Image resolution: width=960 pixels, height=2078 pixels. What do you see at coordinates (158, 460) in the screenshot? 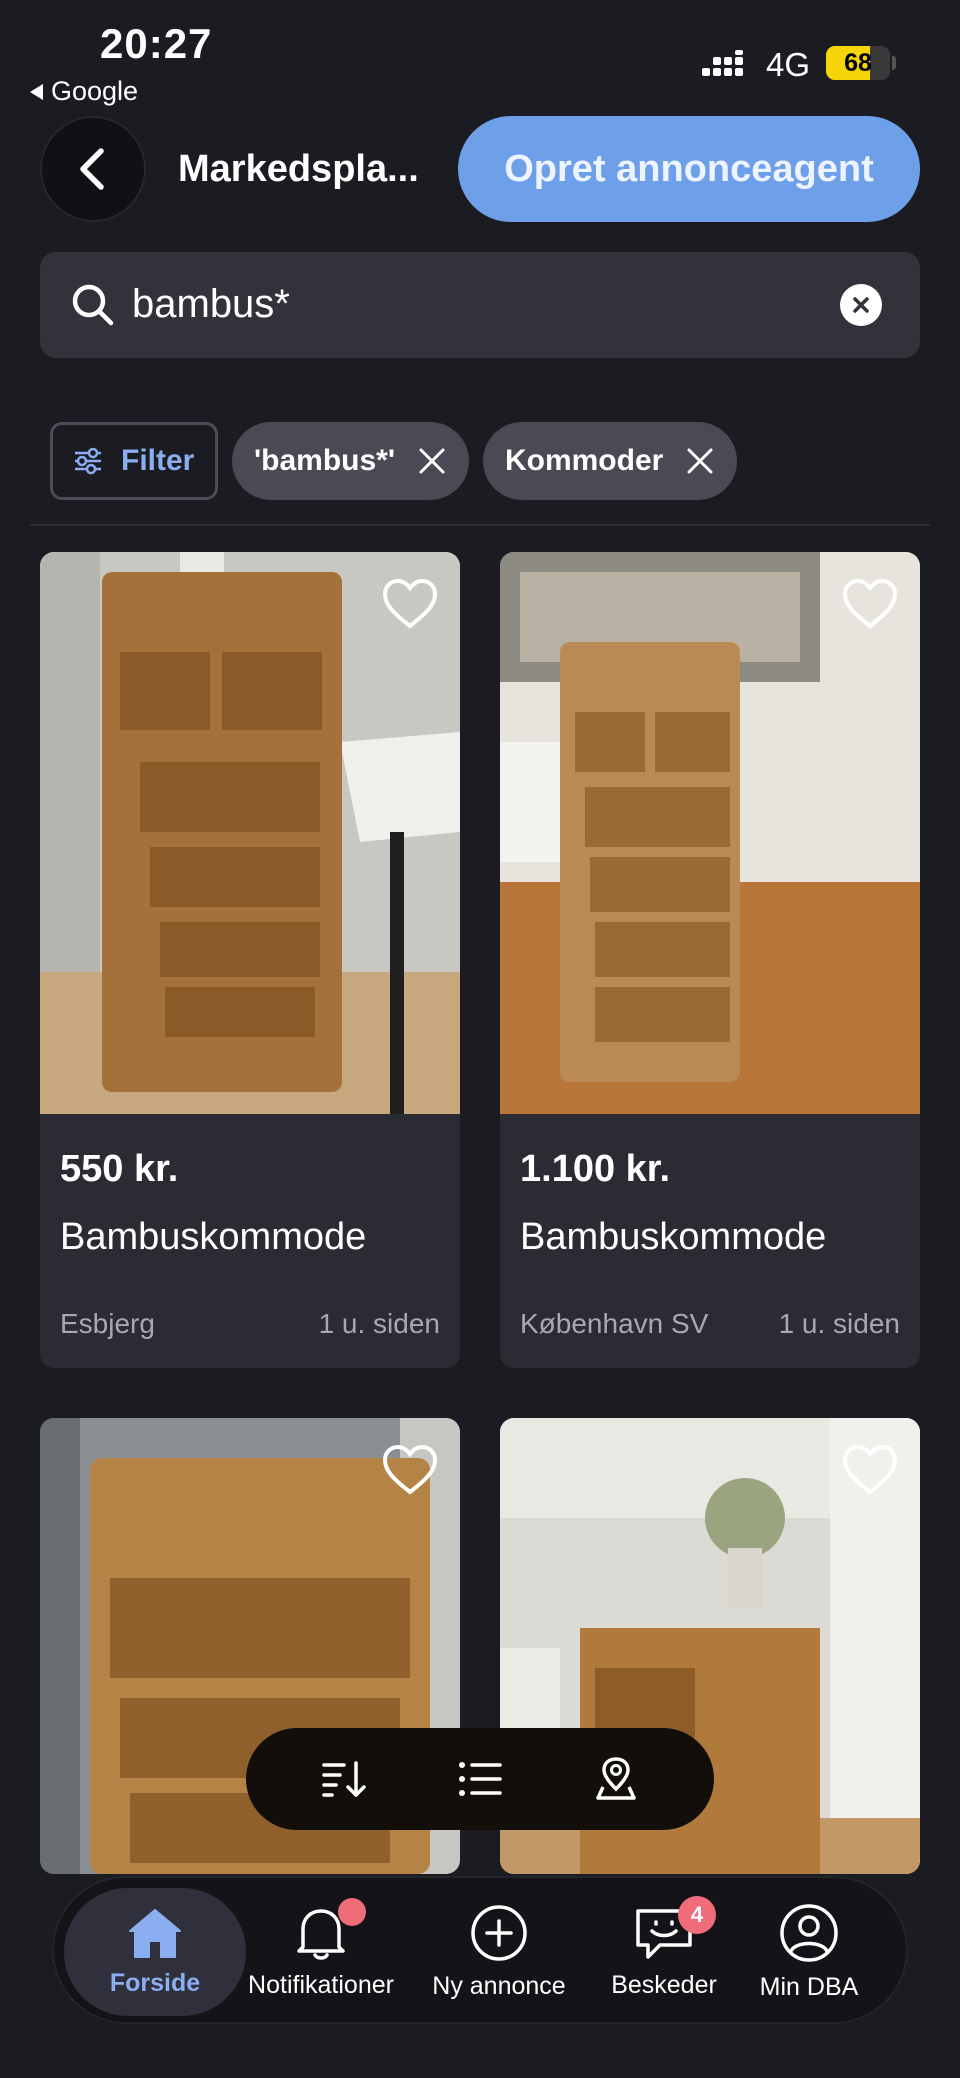
I see `filter-label: Filter` at bounding box center [158, 460].